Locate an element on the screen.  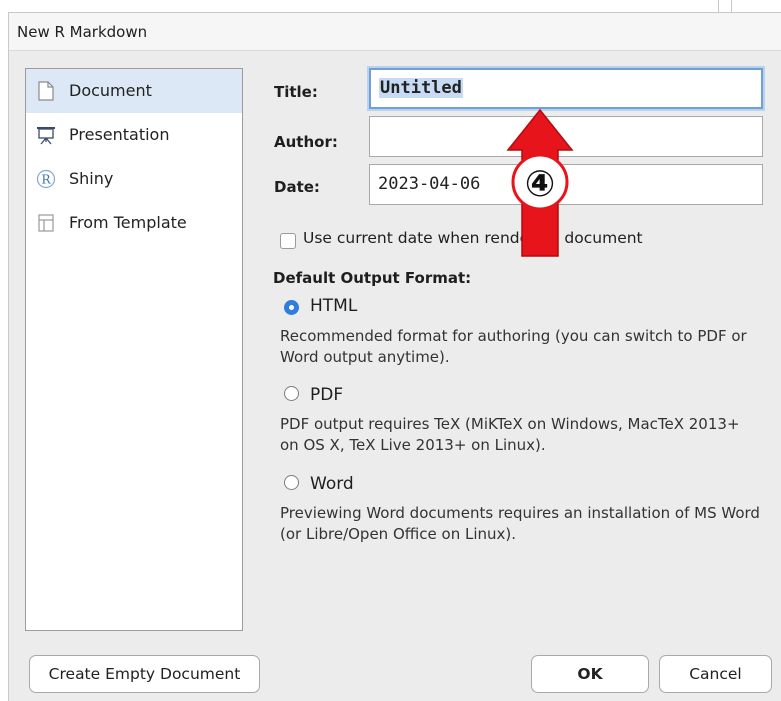
shiny-icon: R is located at coordinates (46, 179).